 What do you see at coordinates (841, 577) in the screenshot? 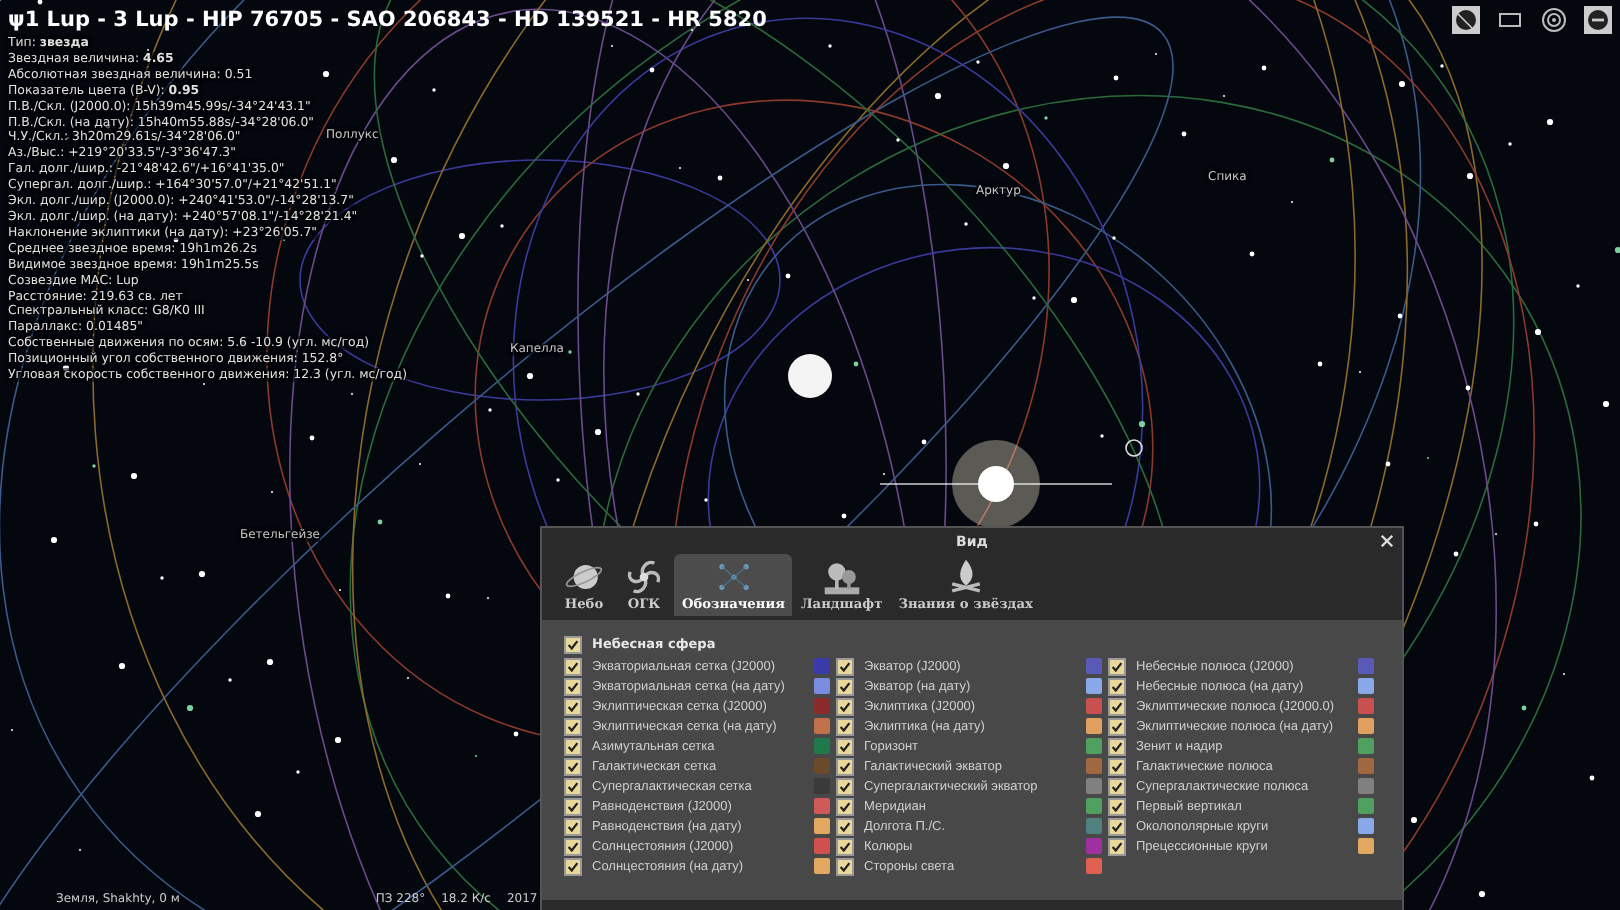
I see `trees-icon` at bounding box center [841, 577].